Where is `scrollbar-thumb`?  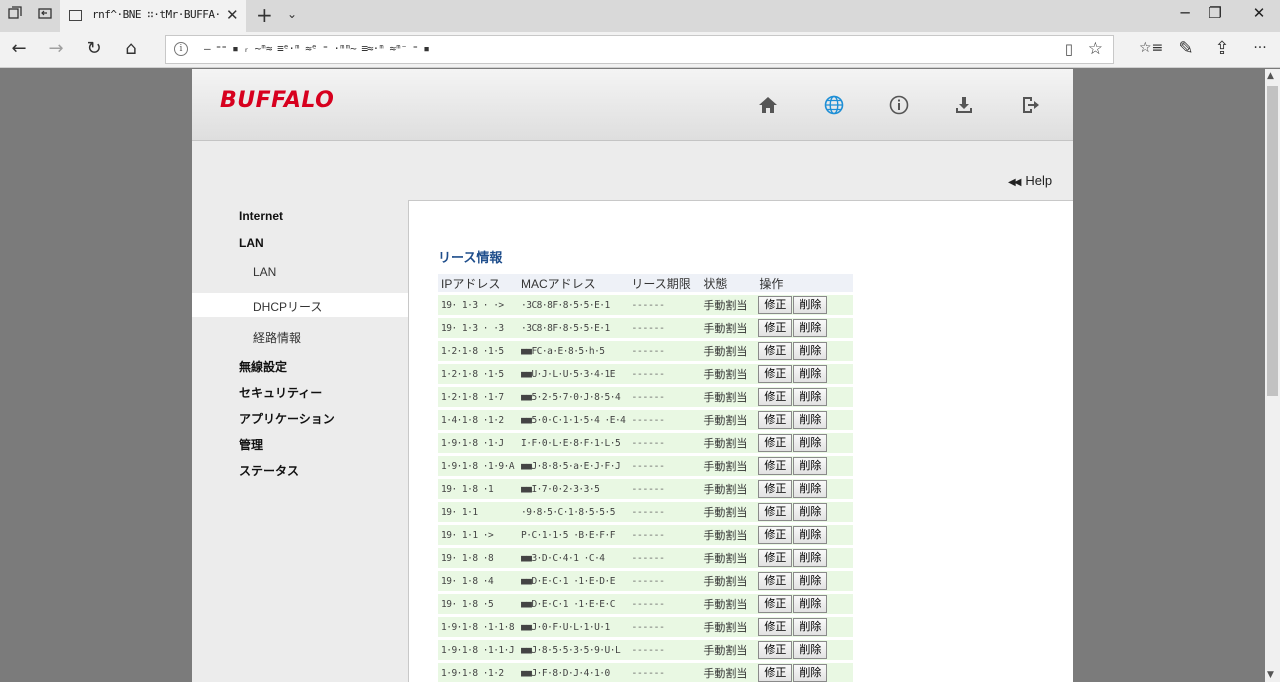 scrollbar-thumb is located at coordinates (1272, 241).